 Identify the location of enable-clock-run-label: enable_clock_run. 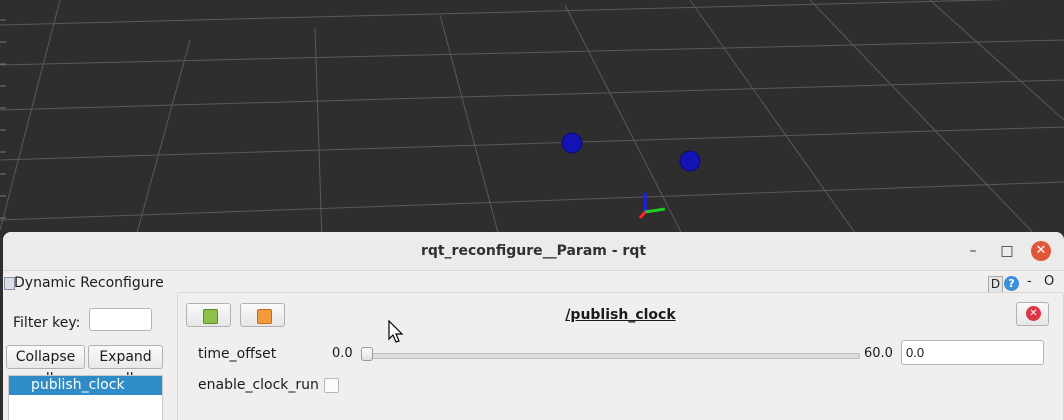
(258, 385).